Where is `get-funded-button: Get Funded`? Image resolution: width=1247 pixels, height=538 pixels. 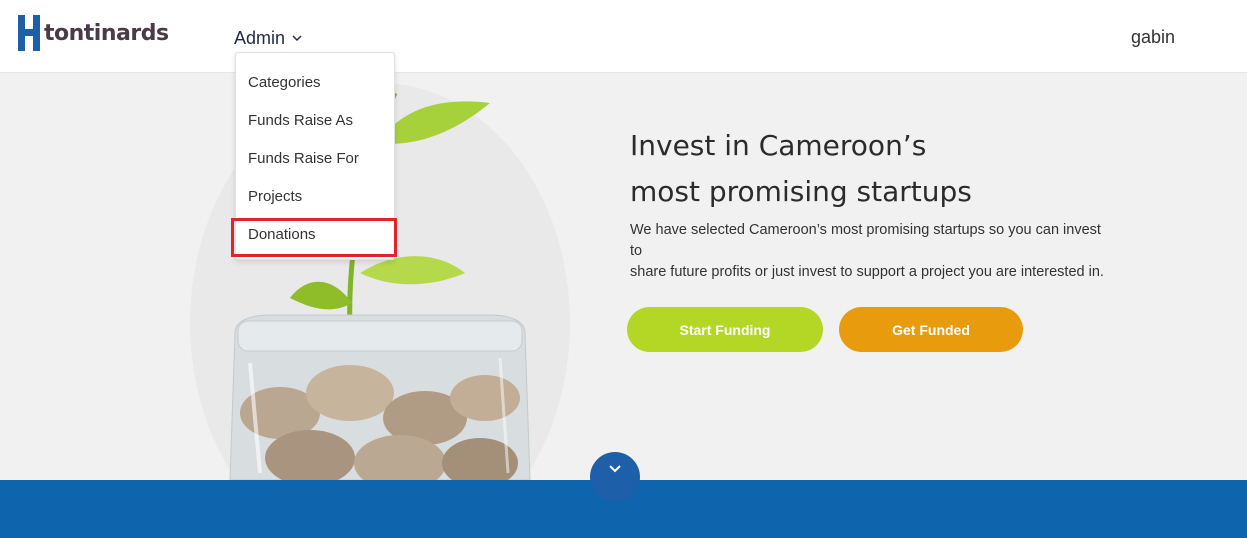 get-funded-button: Get Funded is located at coordinates (931, 329).